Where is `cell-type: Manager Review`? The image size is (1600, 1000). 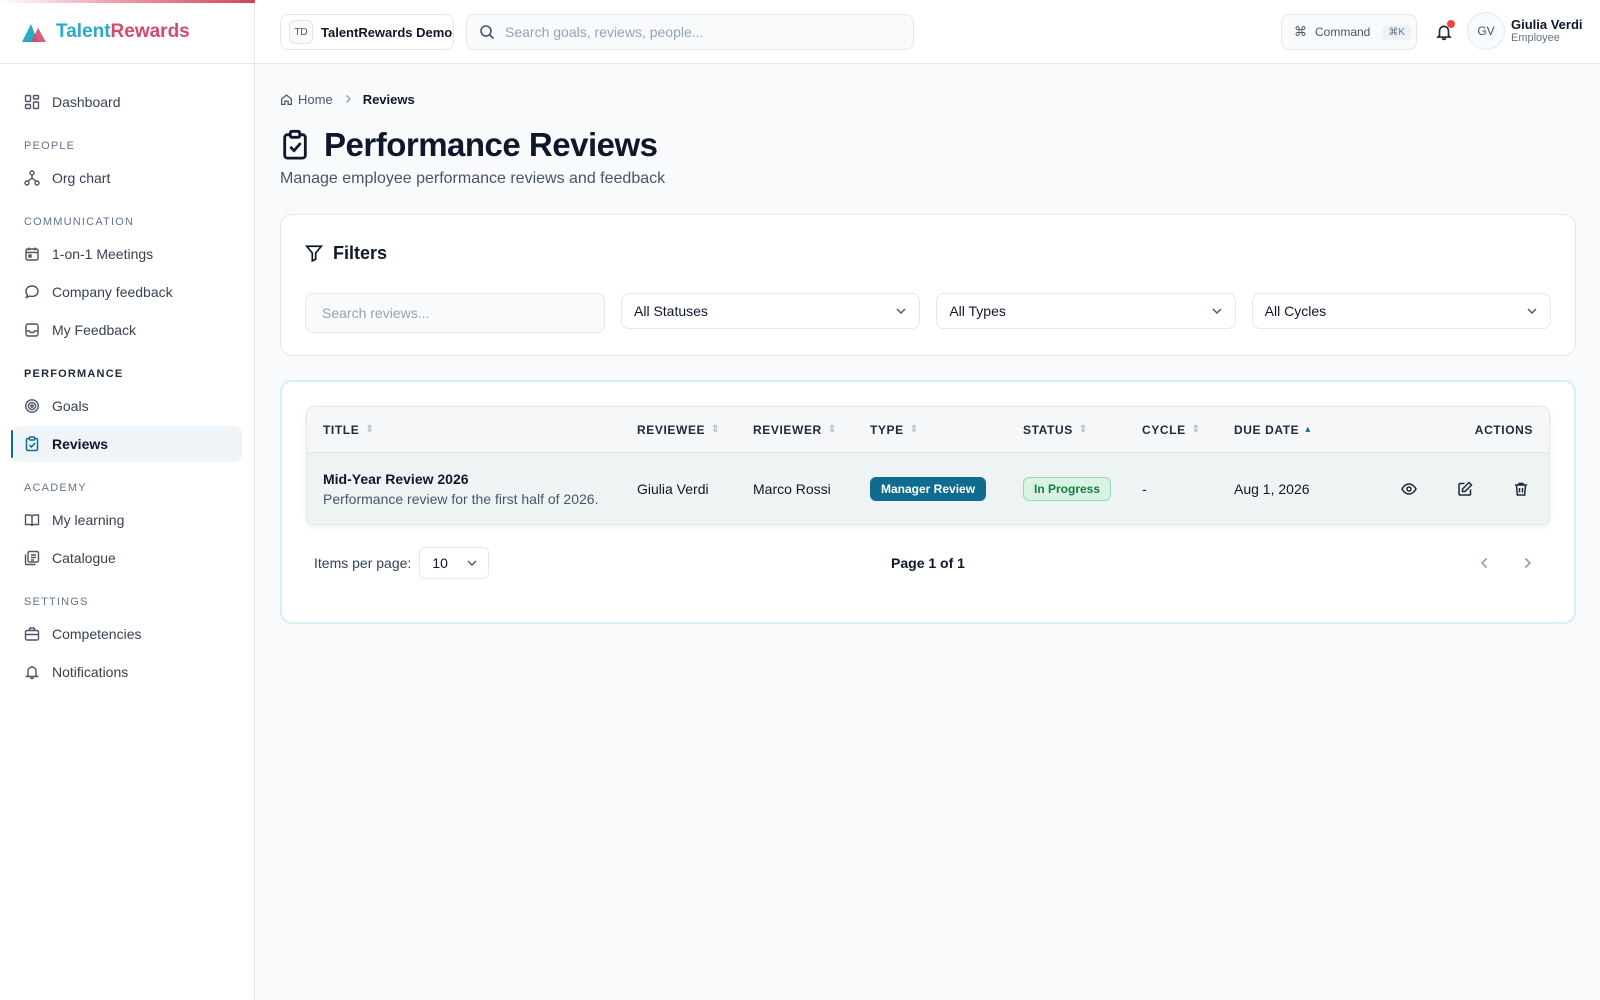
cell-type: Manager Review is located at coordinates (946, 488).